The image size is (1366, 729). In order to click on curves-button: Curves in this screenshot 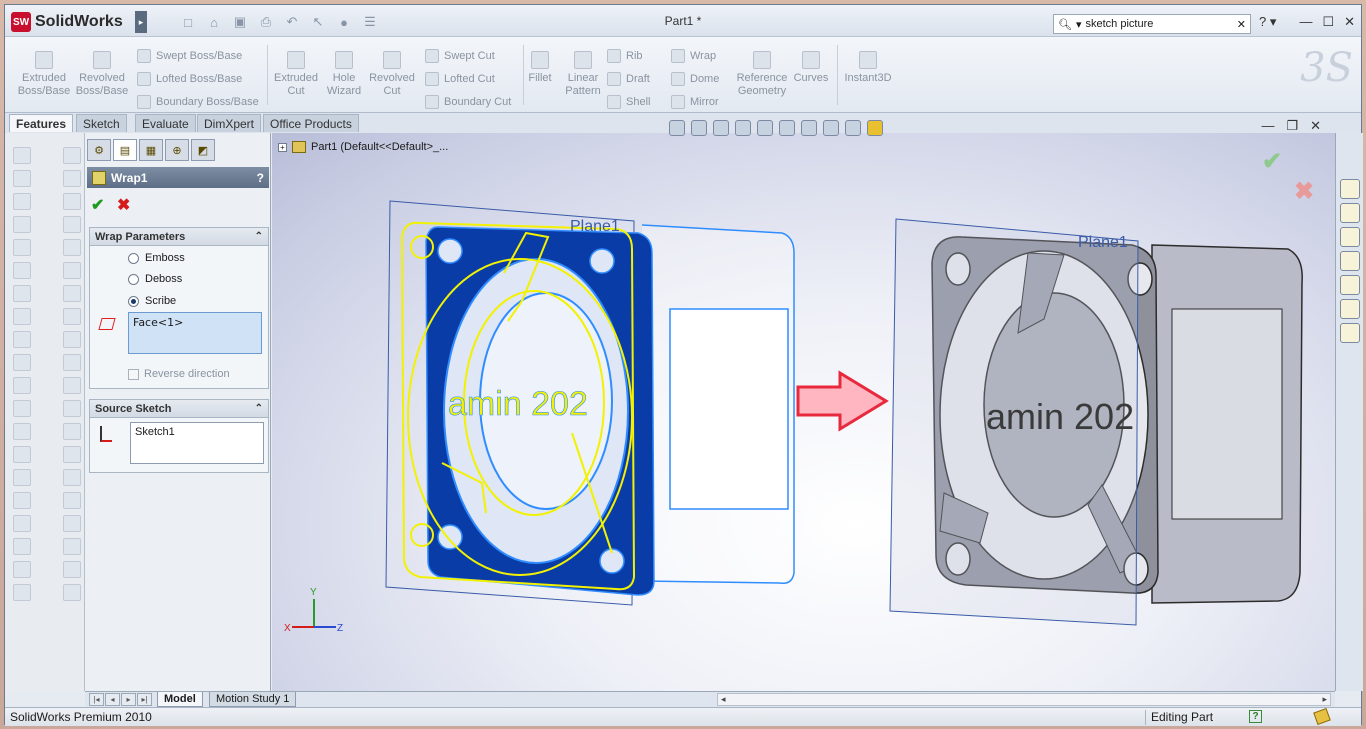, I will do `click(811, 68)`.